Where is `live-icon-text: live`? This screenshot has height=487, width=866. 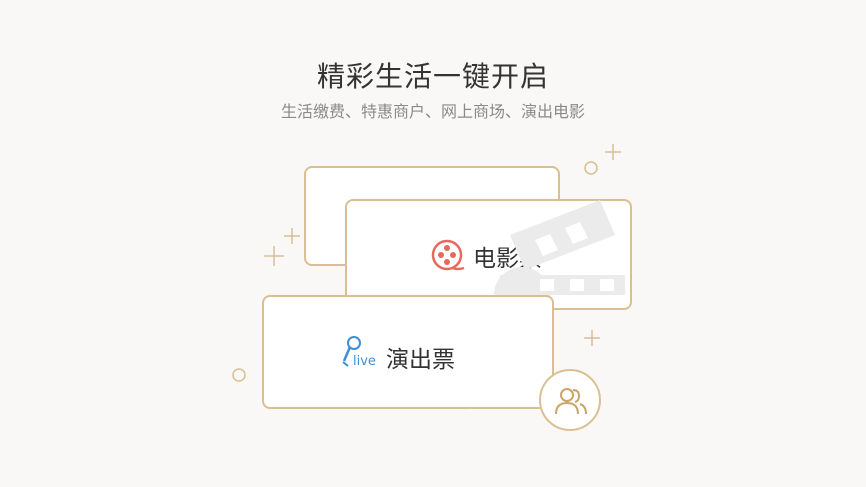
live-icon-text: live is located at coordinates (364, 361).